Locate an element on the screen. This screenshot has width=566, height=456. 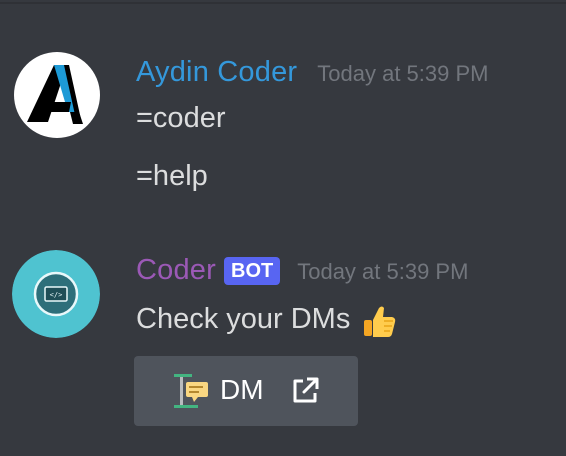
message-text: Check your DMs is located at coordinates (243, 318).